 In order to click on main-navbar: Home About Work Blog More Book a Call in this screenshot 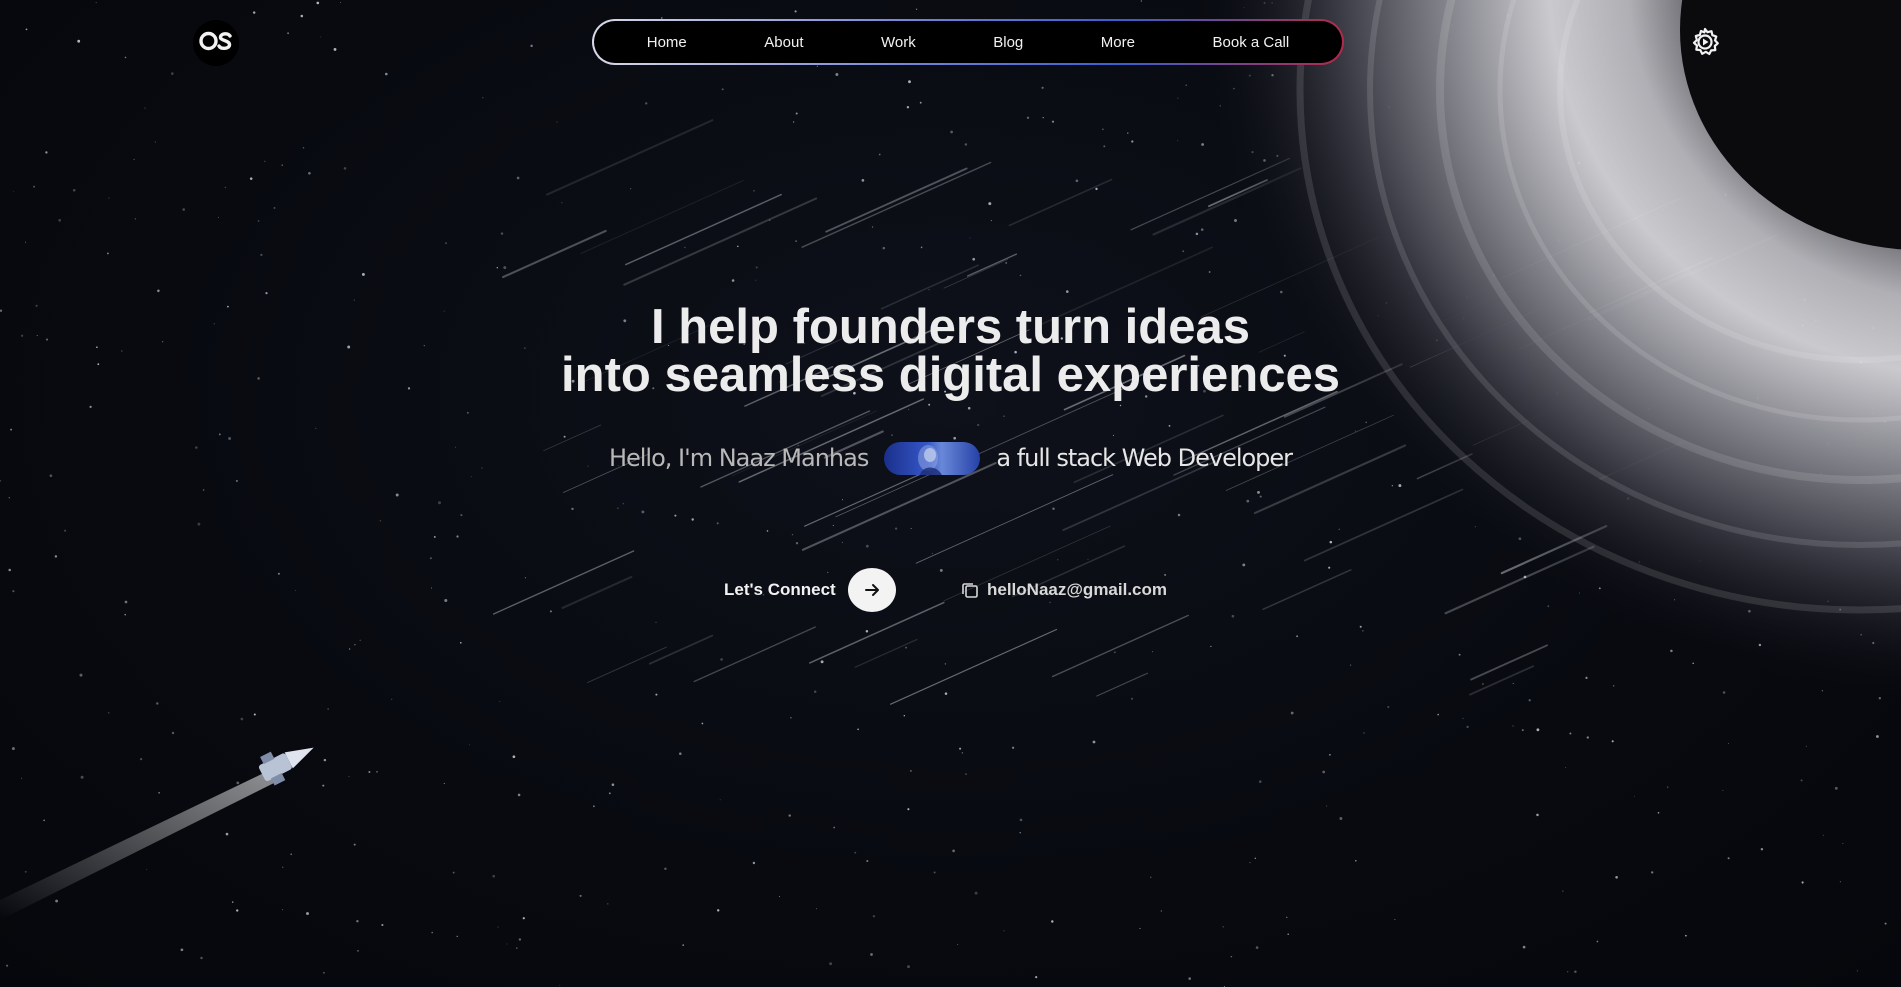, I will do `click(968, 42)`.